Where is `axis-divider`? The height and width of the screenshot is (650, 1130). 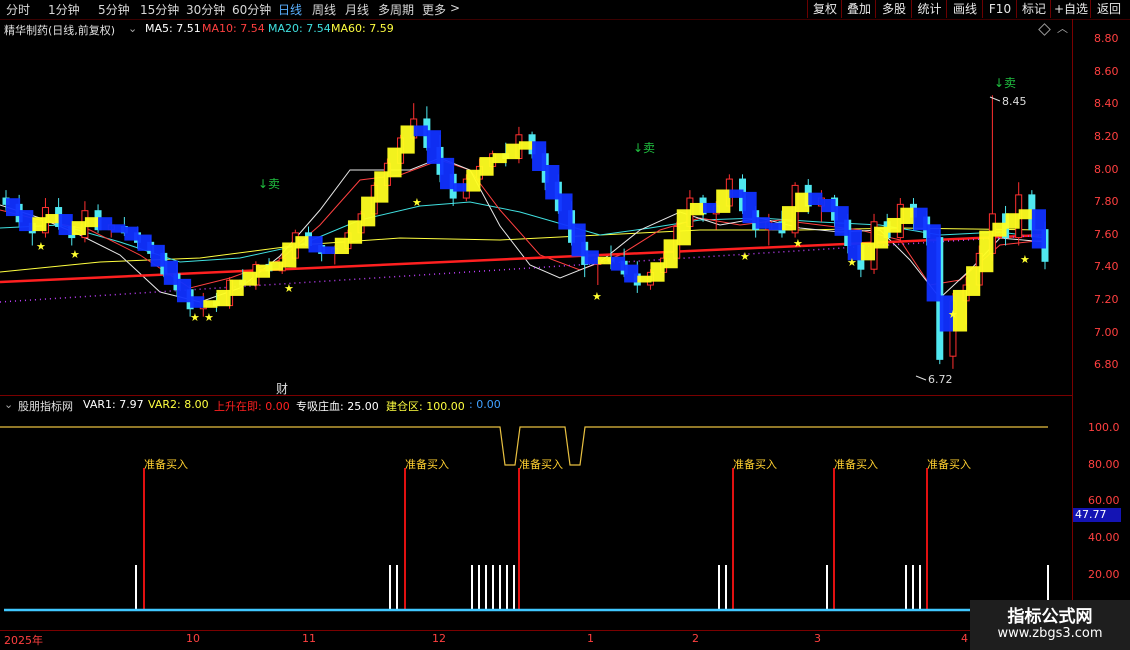
axis-divider is located at coordinates (1072, 325).